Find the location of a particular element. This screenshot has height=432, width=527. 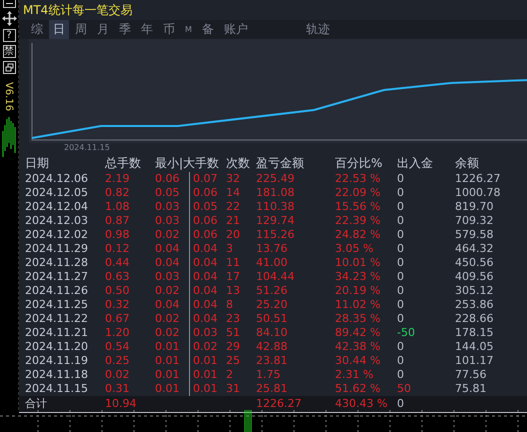

table-cell-text: 22 is located at coordinates (233, 207).